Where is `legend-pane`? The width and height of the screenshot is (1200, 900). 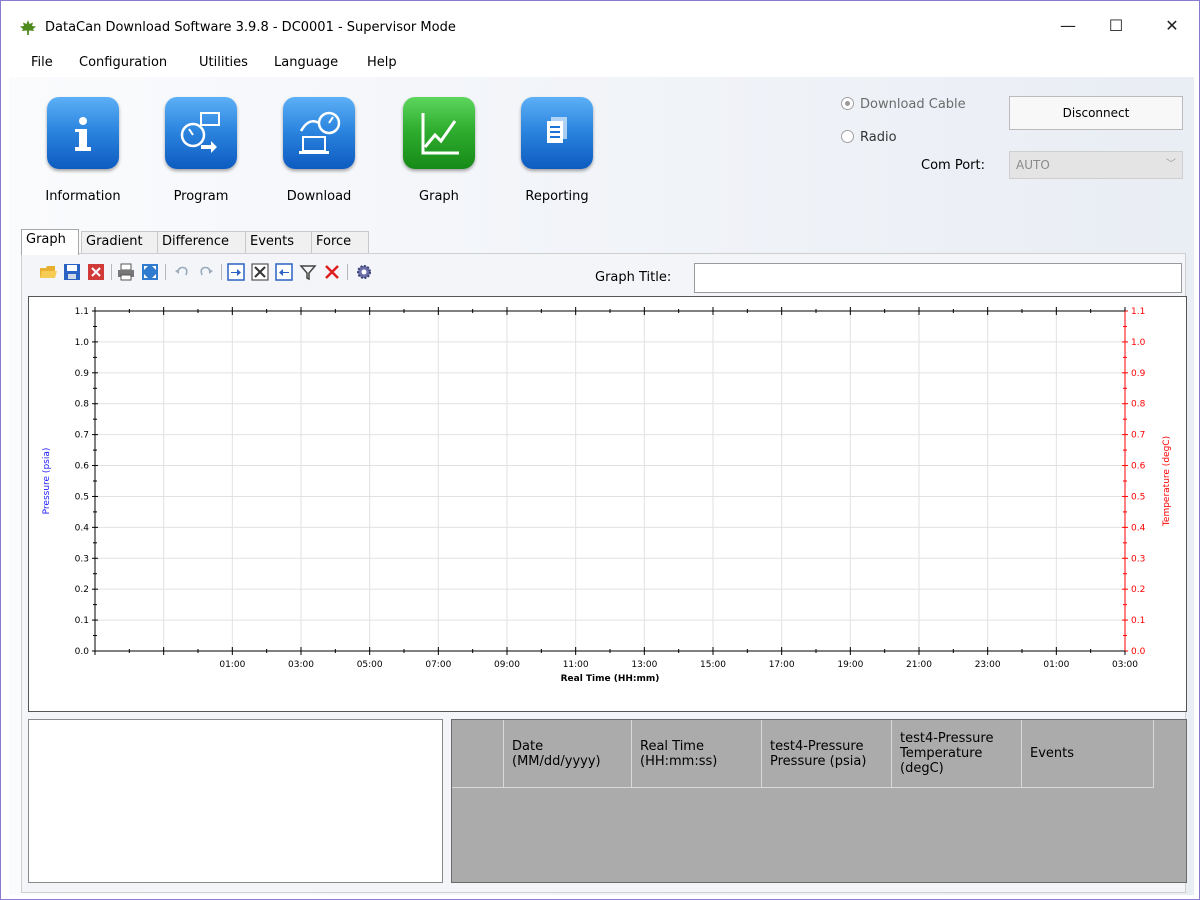 legend-pane is located at coordinates (235, 801).